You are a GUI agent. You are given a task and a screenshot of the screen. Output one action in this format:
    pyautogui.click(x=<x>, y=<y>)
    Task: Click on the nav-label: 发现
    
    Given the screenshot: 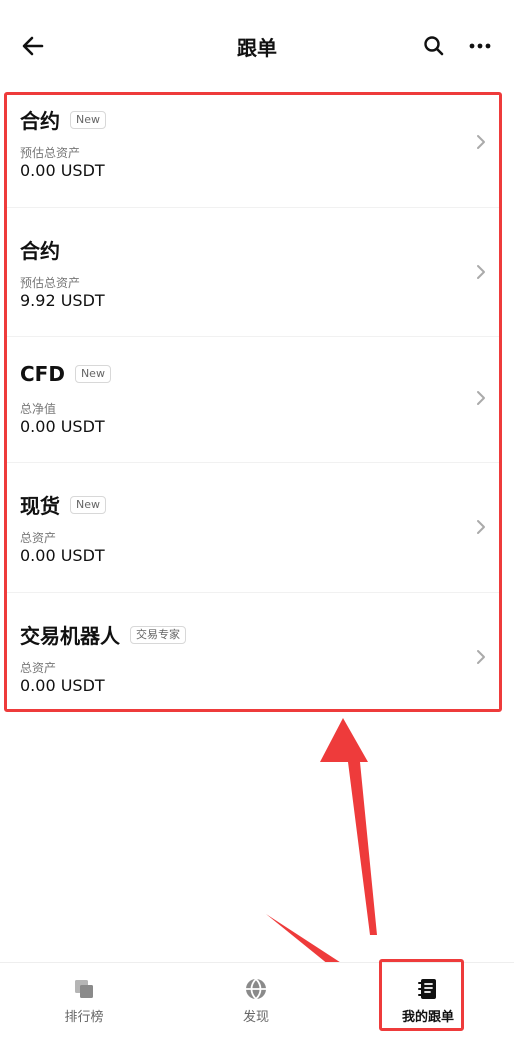 What is the action you would take?
    pyautogui.click(x=255, y=1017)
    